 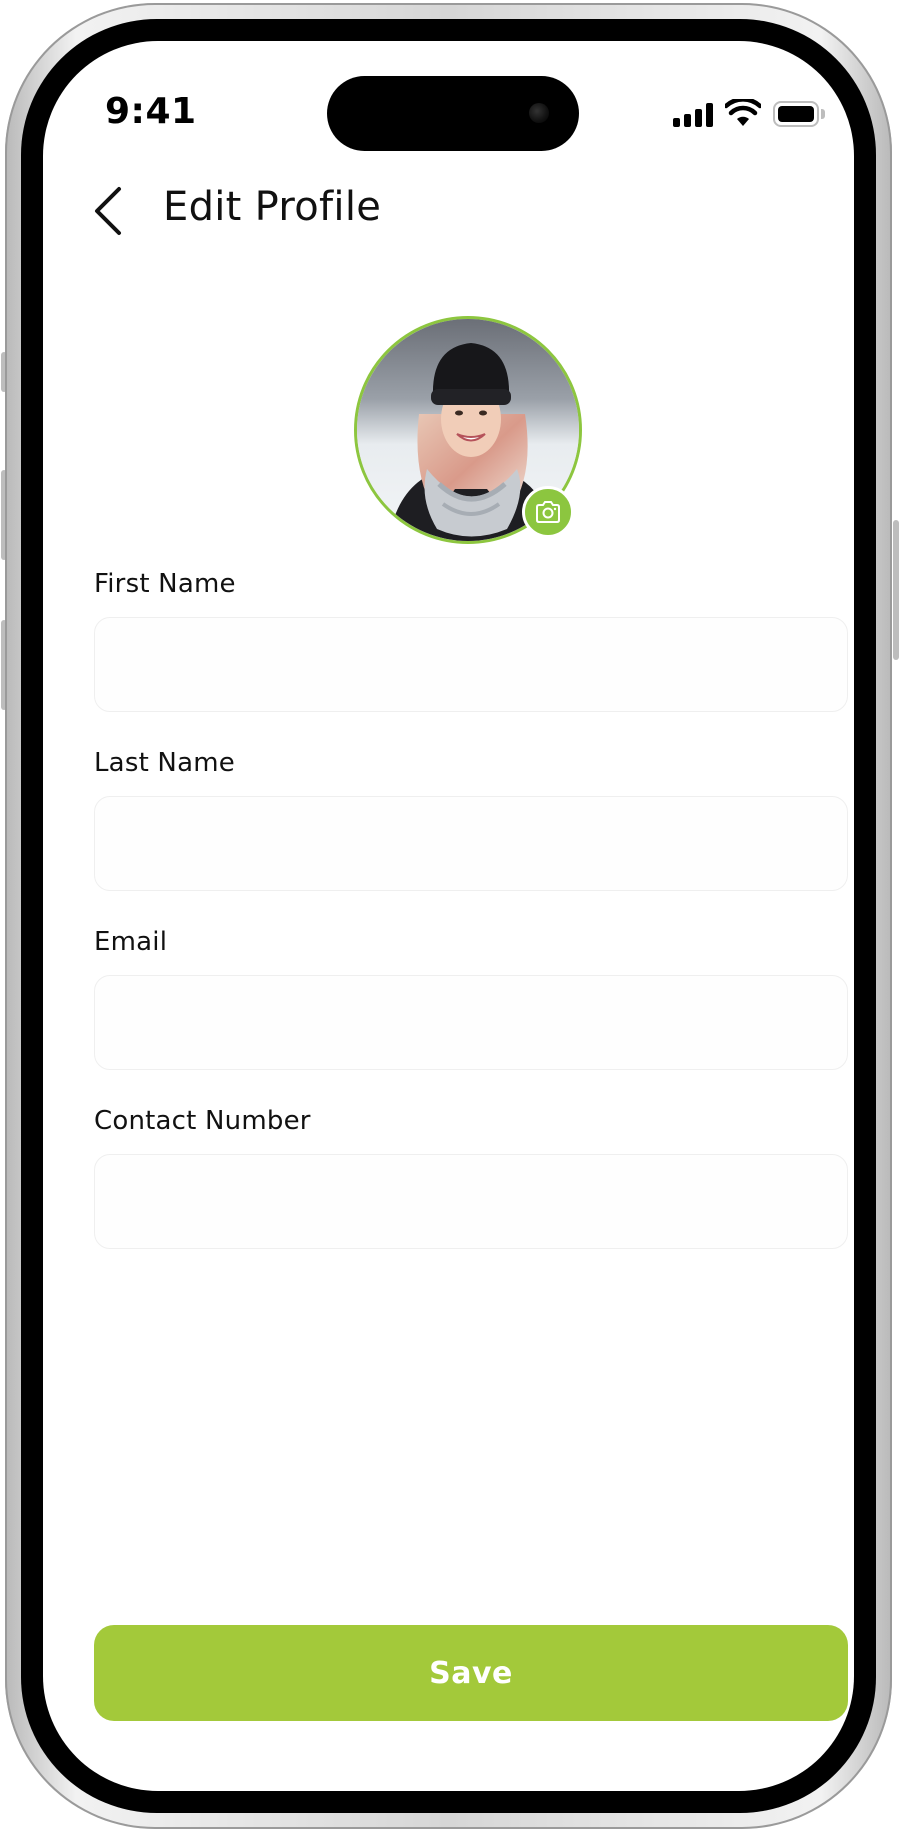 I want to click on battery-icon, so click(x=799, y=114).